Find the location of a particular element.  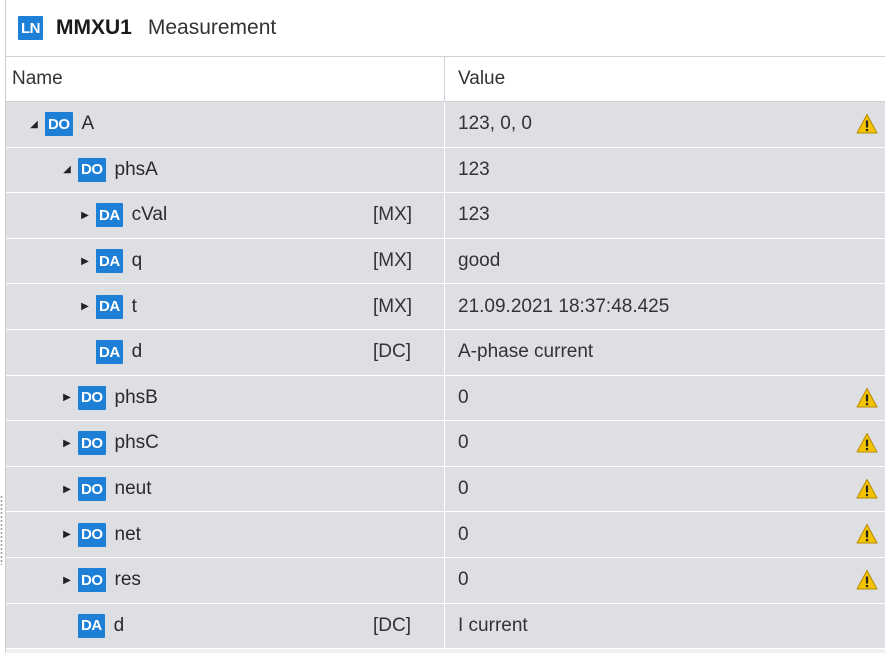

tree-row: ▶ DO neut 0 is located at coordinates (445, 489).